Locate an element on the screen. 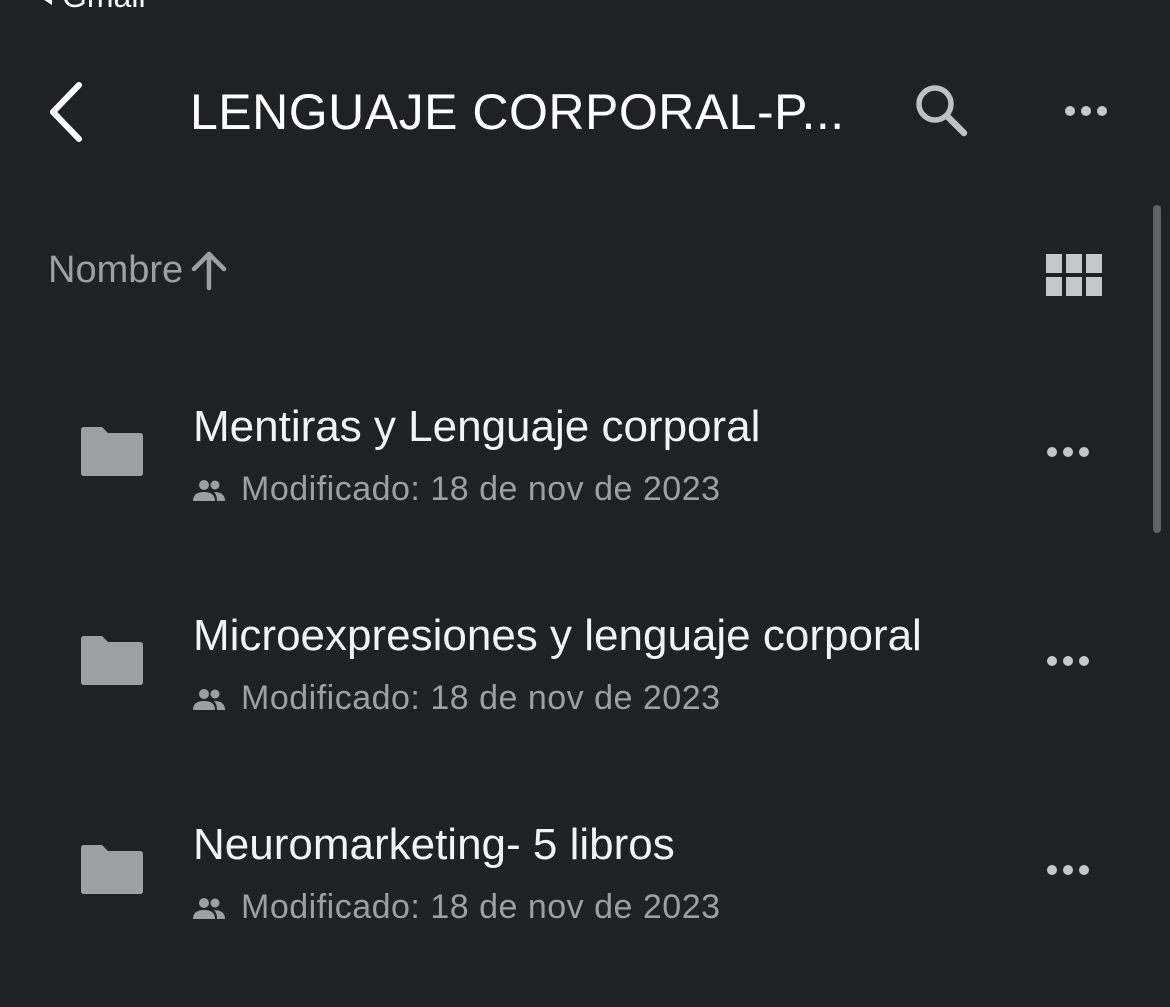 The width and height of the screenshot is (1170, 1007). file-name: Mentiras y Lenguaje corporal is located at coordinates (477, 426).